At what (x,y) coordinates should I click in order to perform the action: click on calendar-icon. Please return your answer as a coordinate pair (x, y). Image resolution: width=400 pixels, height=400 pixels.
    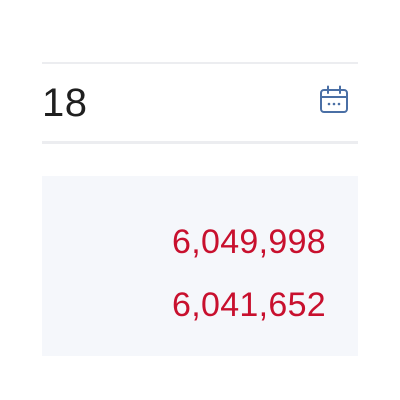
    Looking at the image, I should click on (334, 102).